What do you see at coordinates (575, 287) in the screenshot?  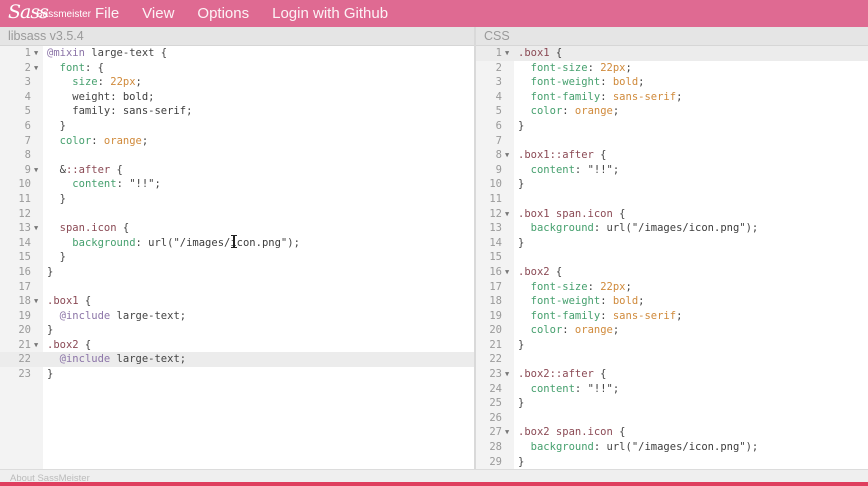 I see `code-text: font-size: 22px;` at bounding box center [575, 287].